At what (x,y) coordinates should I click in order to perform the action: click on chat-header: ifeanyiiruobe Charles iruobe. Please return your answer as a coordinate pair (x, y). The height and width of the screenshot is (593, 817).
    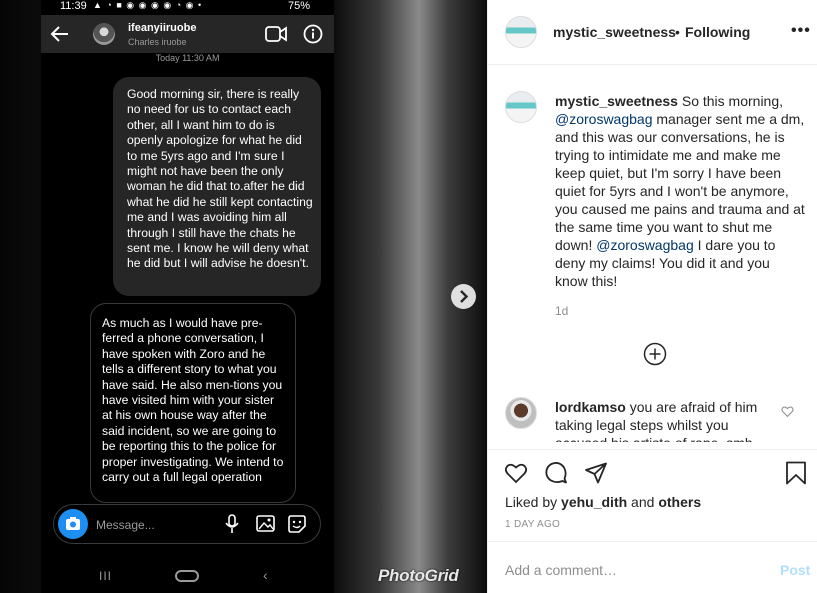
    Looking at the image, I should click on (187, 34).